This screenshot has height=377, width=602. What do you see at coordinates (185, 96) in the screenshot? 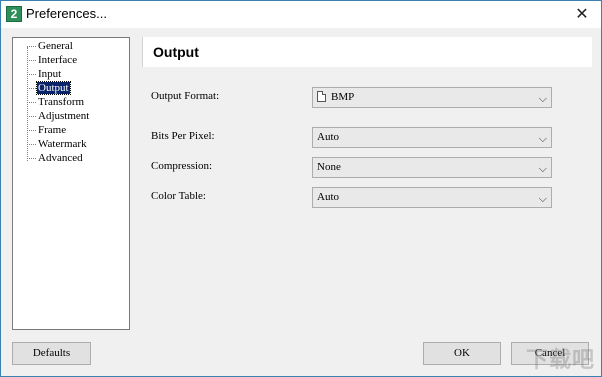
I see `output-format-label: Output Format:` at bounding box center [185, 96].